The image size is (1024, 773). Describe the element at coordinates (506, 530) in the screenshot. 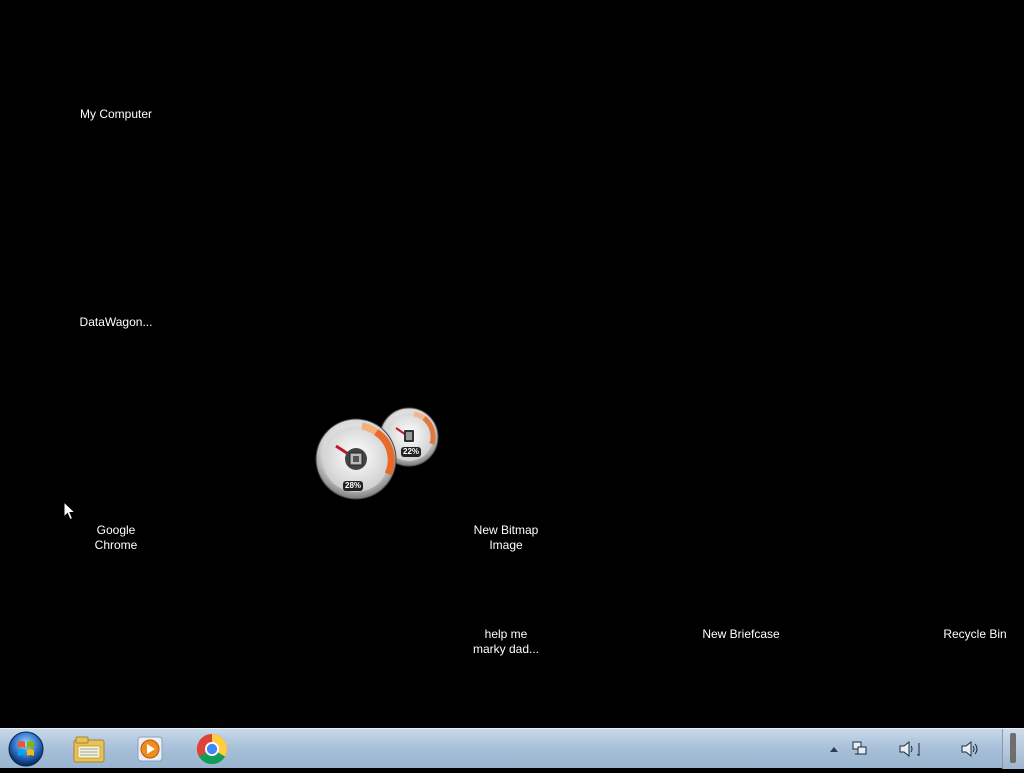

I see `desktop-icon-label-line1: New Bitmap` at that location.